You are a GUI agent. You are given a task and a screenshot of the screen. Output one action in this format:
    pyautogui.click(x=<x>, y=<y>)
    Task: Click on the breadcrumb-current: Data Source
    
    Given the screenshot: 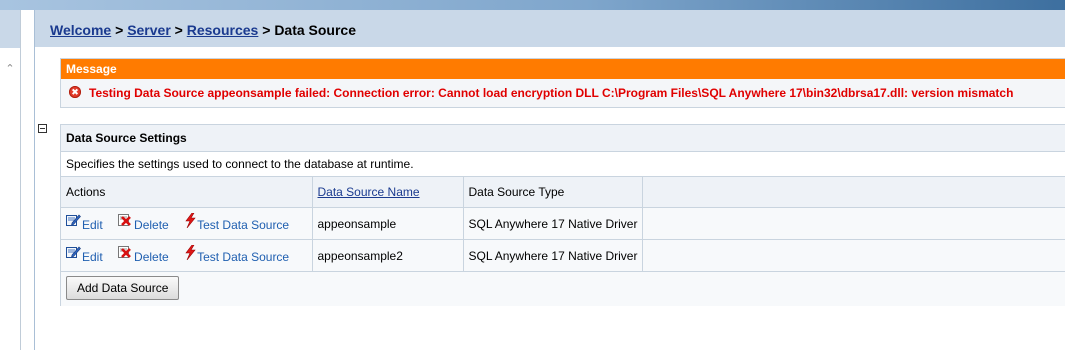 What is the action you would take?
    pyautogui.click(x=315, y=30)
    